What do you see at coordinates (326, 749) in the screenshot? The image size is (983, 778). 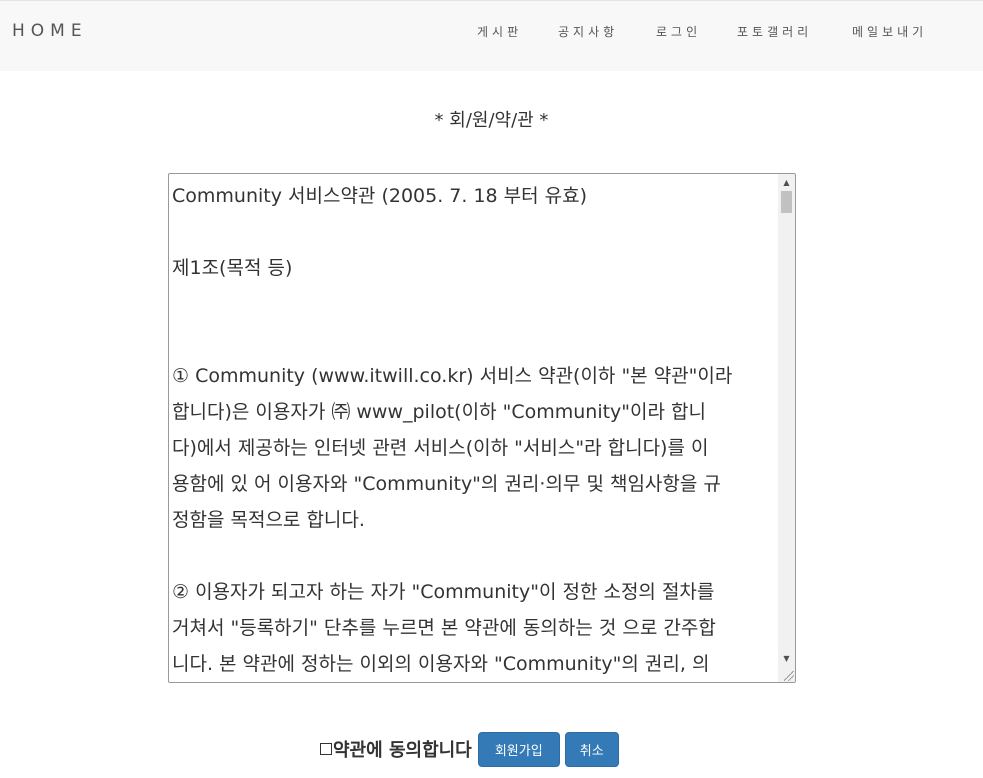 I see `agree-checkbox` at bounding box center [326, 749].